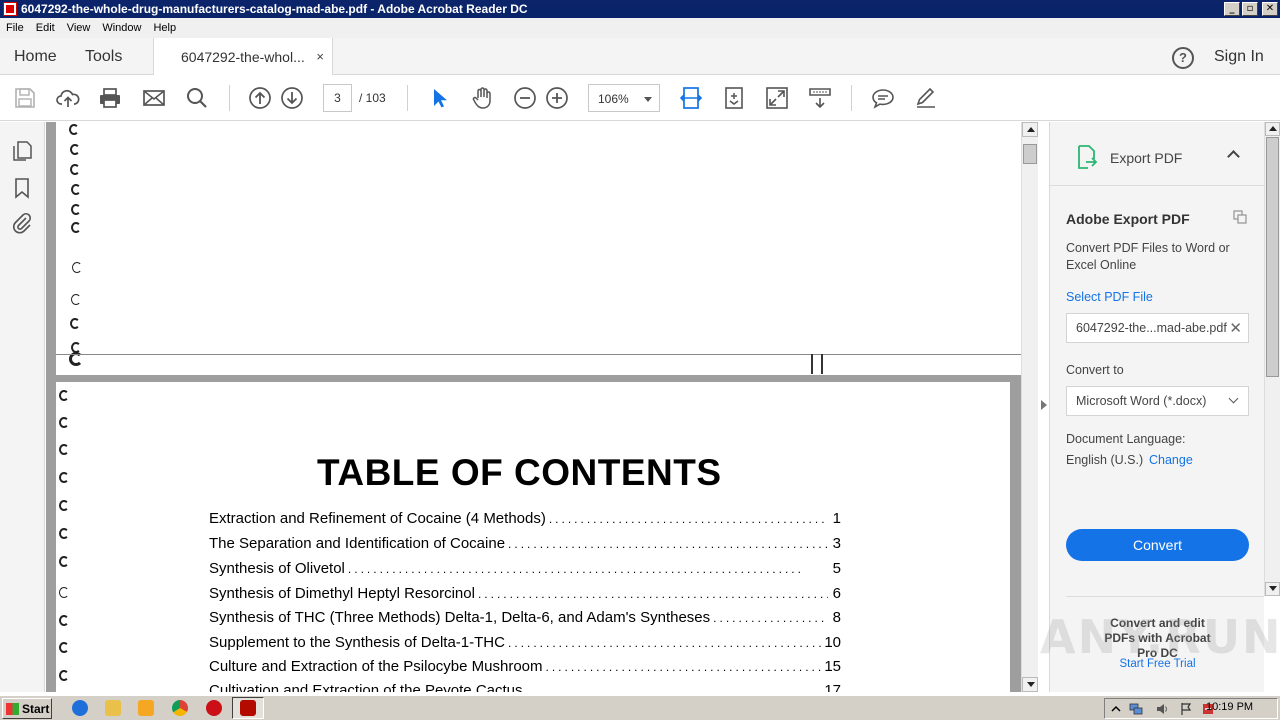 This screenshot has height=720, width=1280. Describe the element at coordinates (110, 98) in the screenshot. I see `print-icon` at that location.